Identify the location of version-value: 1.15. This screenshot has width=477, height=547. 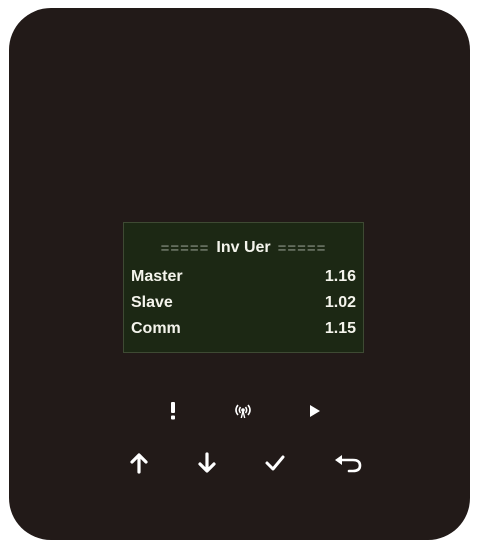
(340, 328).